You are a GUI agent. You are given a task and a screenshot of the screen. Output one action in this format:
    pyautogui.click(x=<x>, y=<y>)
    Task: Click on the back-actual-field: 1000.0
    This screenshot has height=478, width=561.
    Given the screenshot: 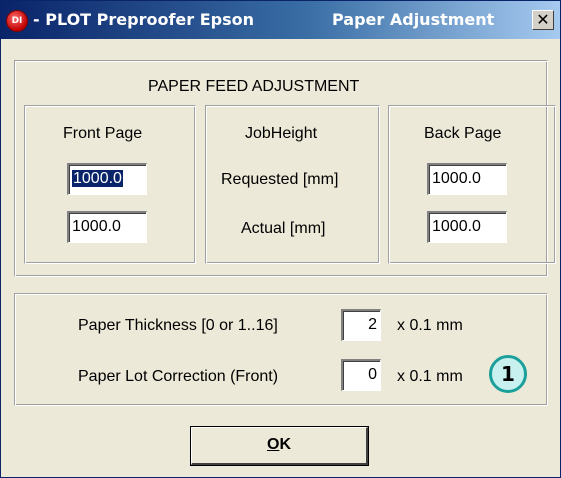 What is the action you would take?
    pyautogui.click(x=467, y=227)
    